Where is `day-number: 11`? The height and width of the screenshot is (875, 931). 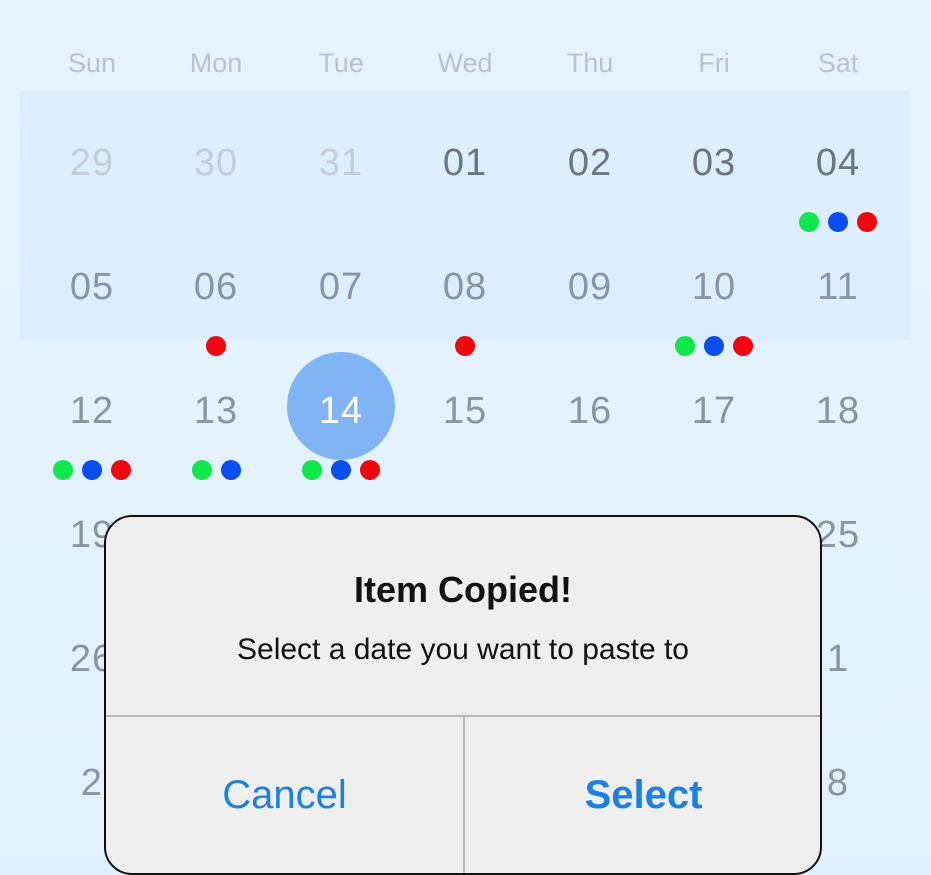
day-number: 11 is located at coordinates (838, 287).